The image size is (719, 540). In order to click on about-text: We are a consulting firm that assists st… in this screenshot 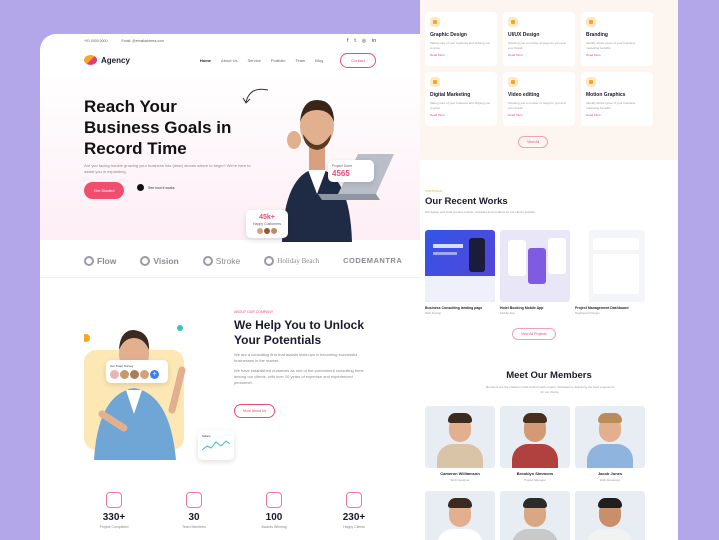, I will do `click(301, 369)`.